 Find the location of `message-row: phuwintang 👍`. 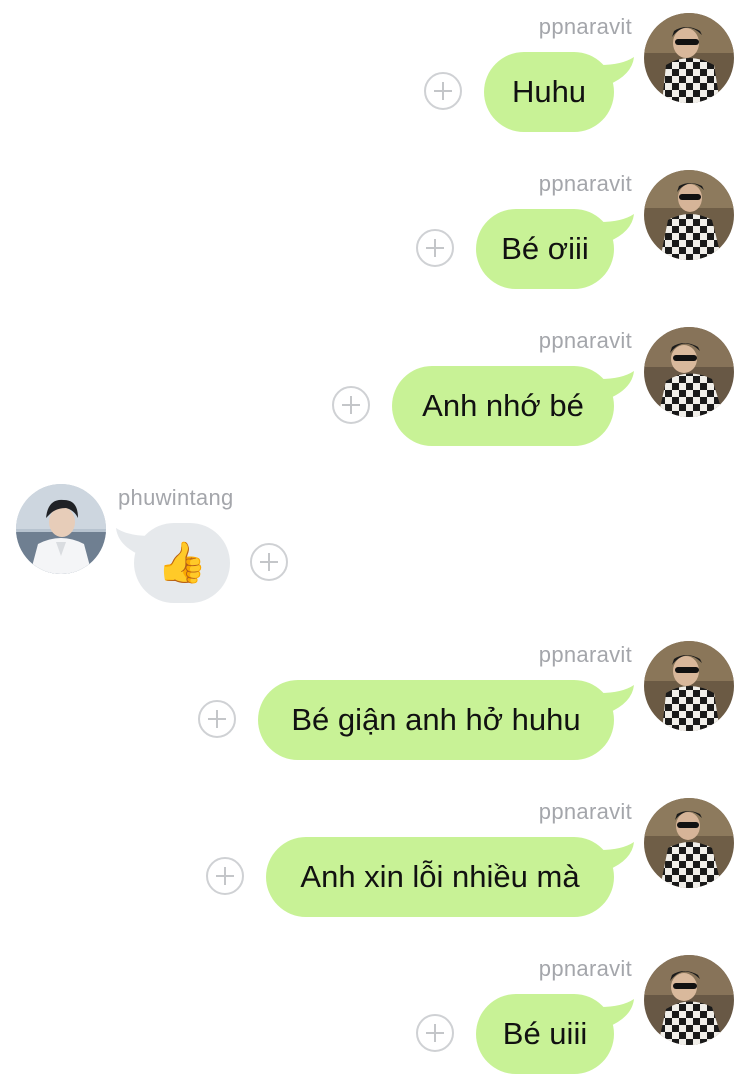

message-row: phuwintang 👍 is located at coordinates (375, 537).